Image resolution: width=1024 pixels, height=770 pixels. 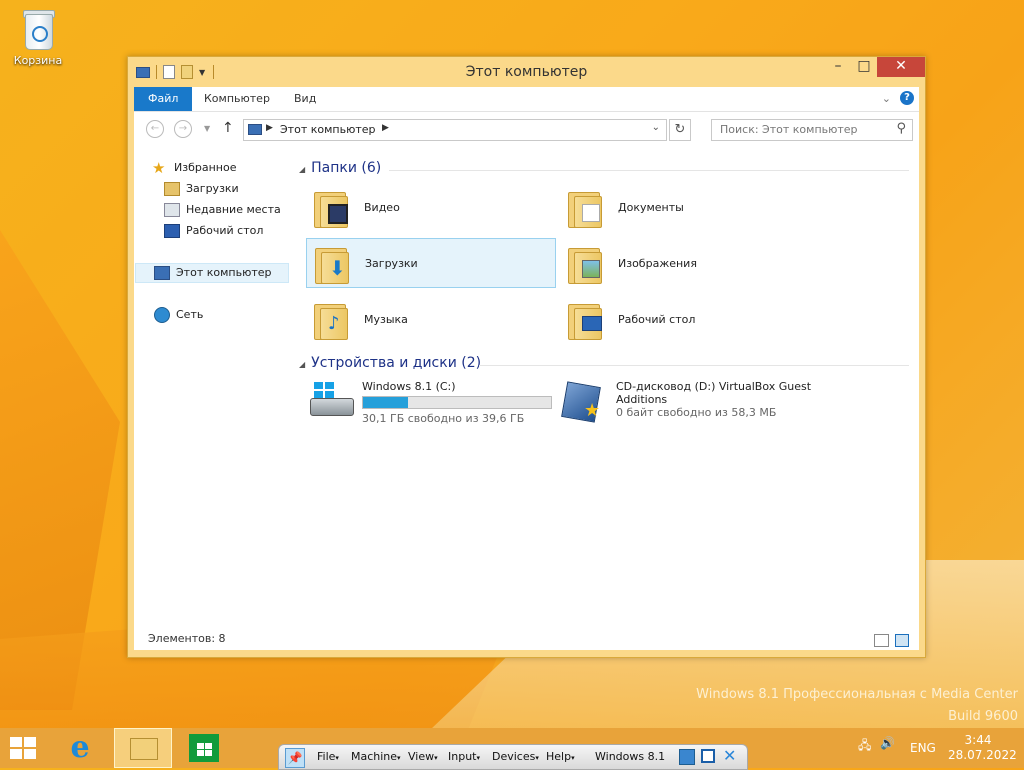 I want to click on folder-tile: Изображения, so click(x=685, y=263).